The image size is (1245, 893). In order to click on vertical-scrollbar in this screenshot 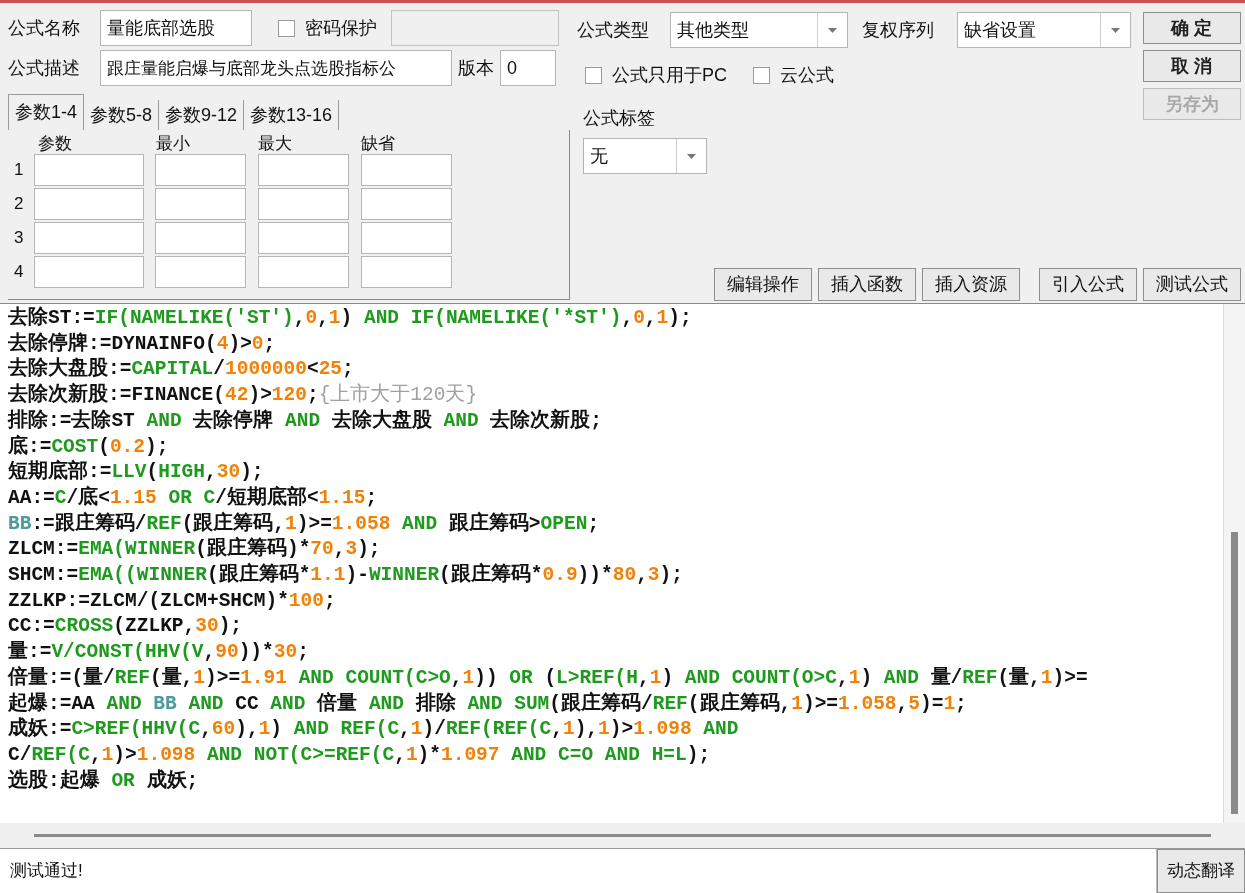, I will do `click(1234, 563)`.